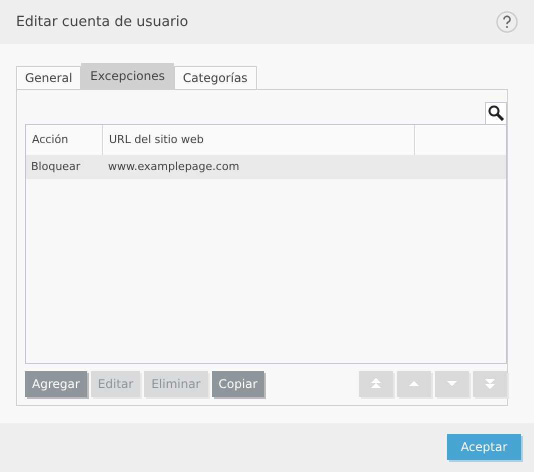 The width and height of the screenshot is (534, 472). I want to click on window-title: Editar cuenta de usuario, so click(102, 22).